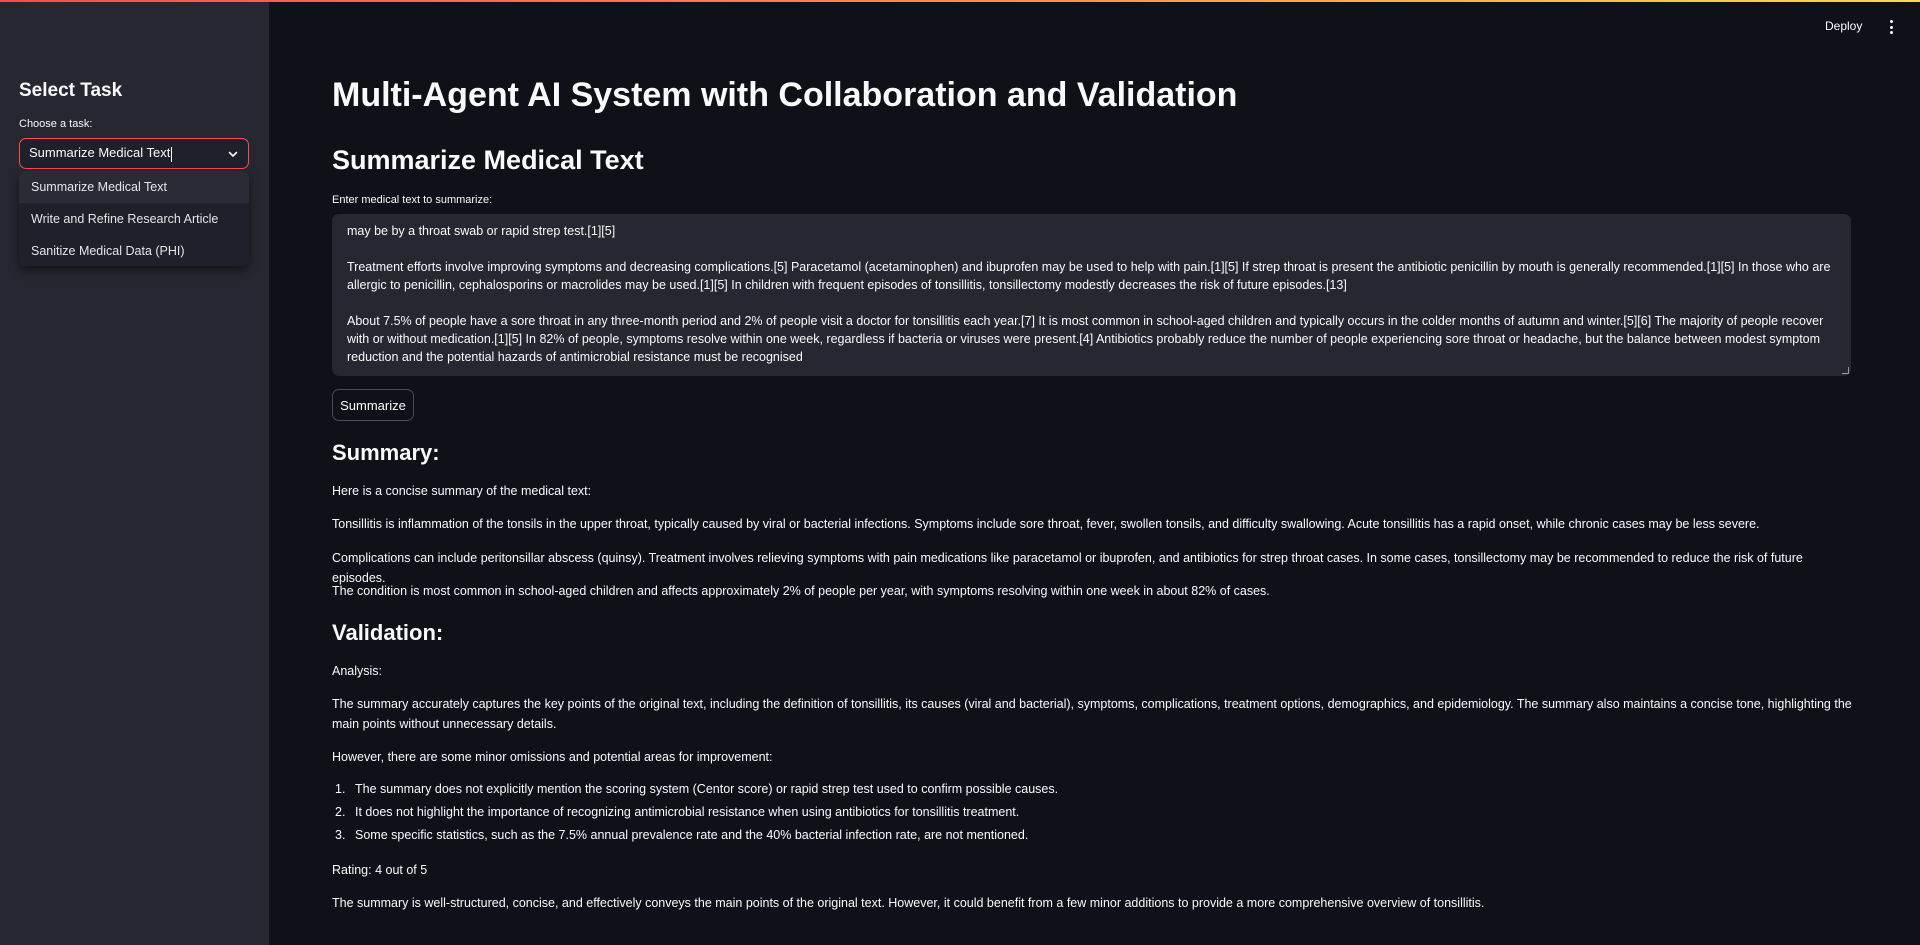 Image resolution: width=1920 pixels, height=945 pixels. What do you see at coordinates (340, 789) in the screenshot?
I see `list-number: 1.` at bounding box center [340, 789].